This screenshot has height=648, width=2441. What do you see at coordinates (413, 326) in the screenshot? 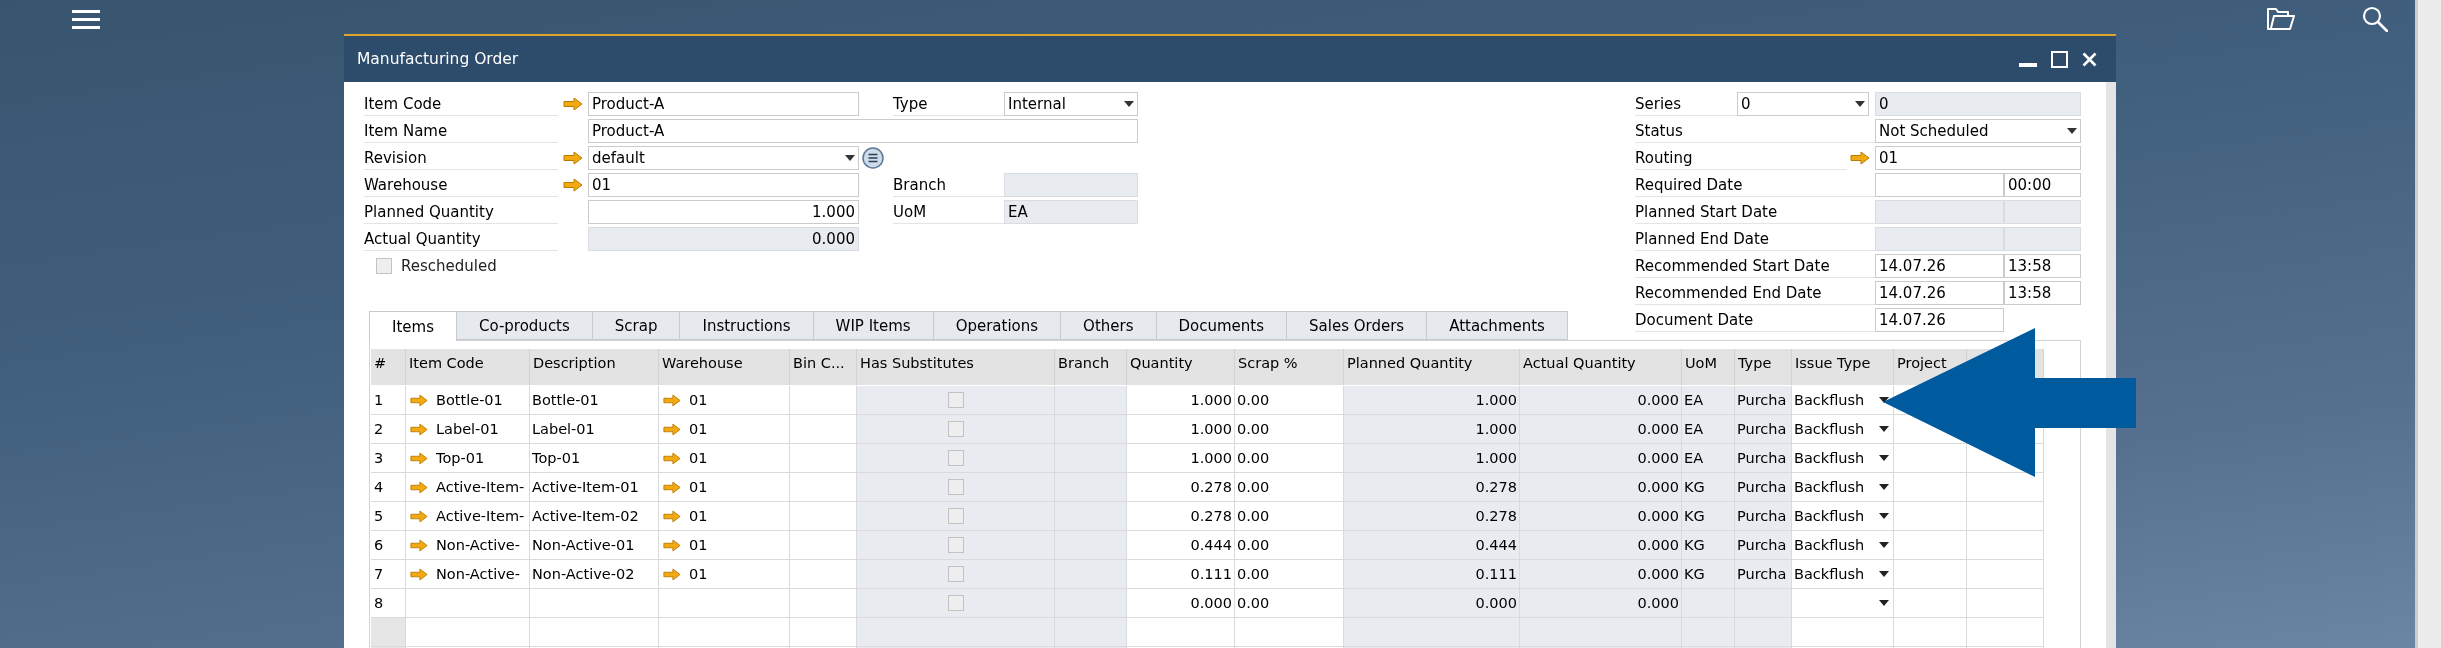
I see `tab: Items` at bounding box center [413, 326].